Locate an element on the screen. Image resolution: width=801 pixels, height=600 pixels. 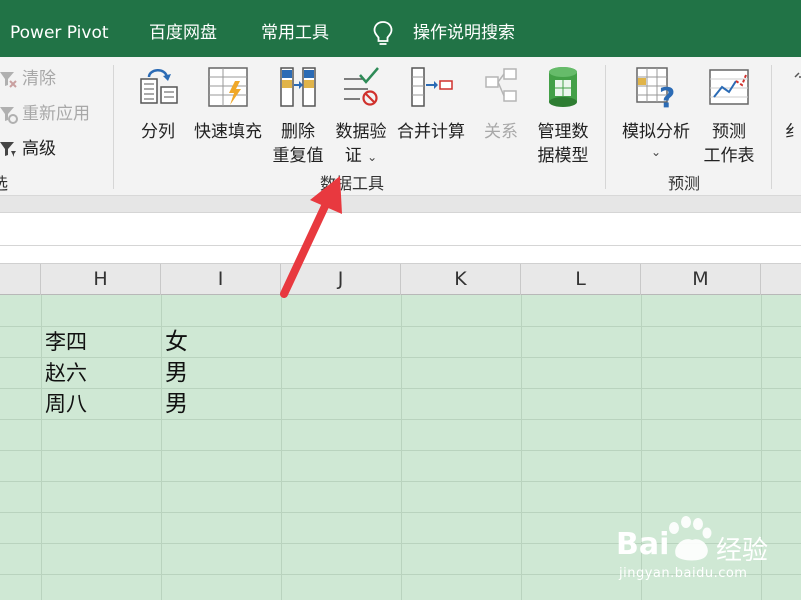
advanced-filter-icon is located at coordinates (8, 149).